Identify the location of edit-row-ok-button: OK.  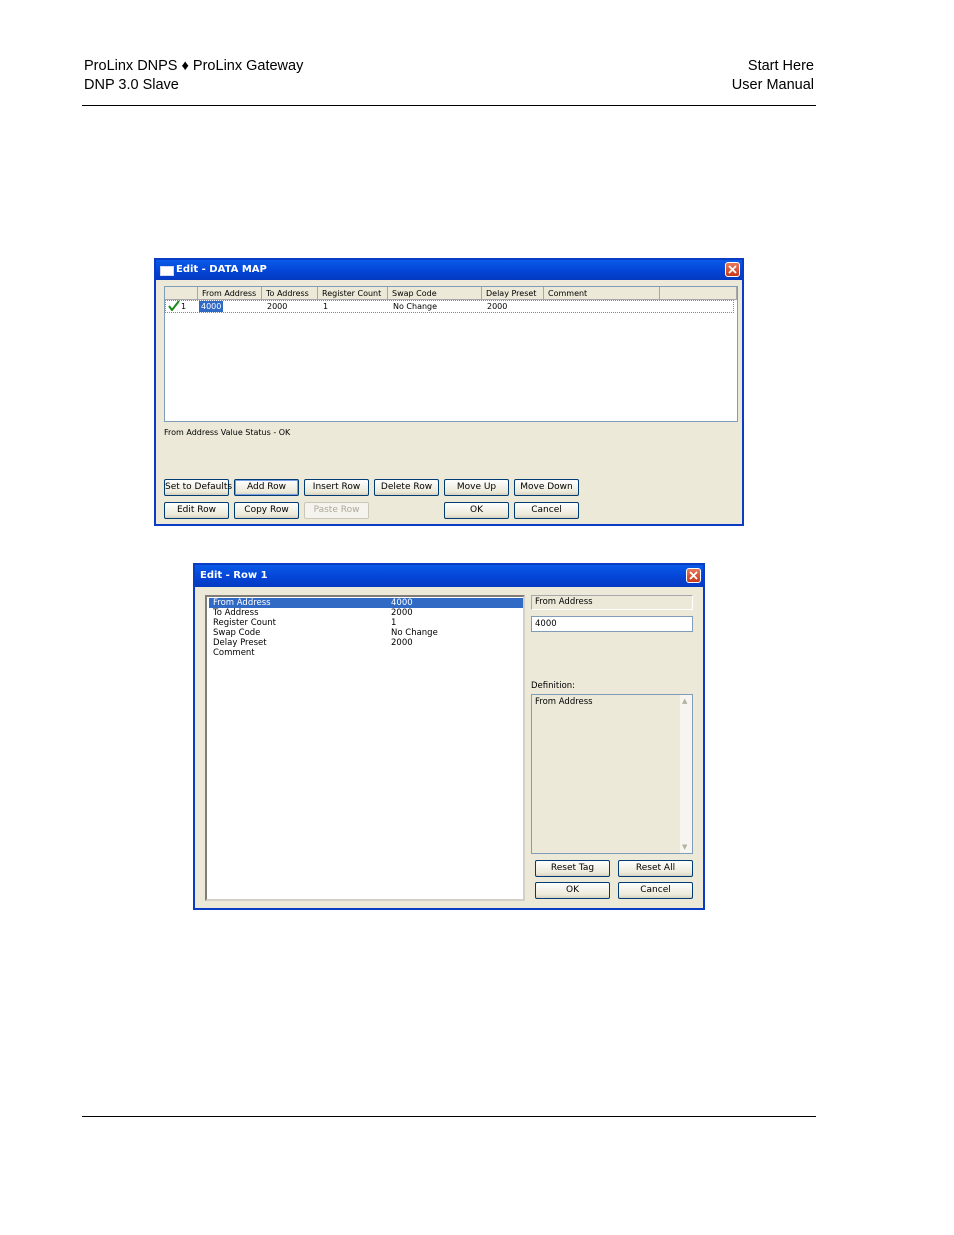
(572, 890).